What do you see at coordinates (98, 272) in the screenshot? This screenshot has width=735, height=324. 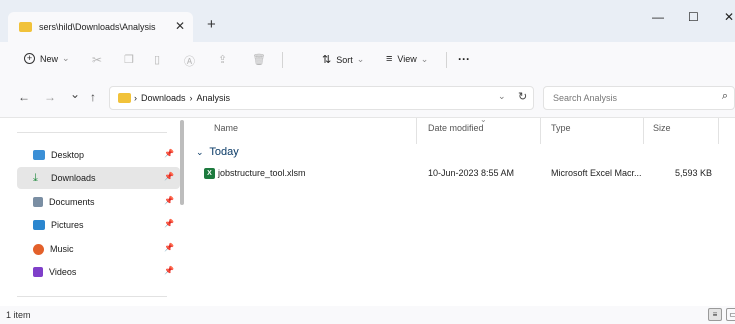 I see `sidebar-item-videos: Videos 📌` at bounding box center [98, 272].